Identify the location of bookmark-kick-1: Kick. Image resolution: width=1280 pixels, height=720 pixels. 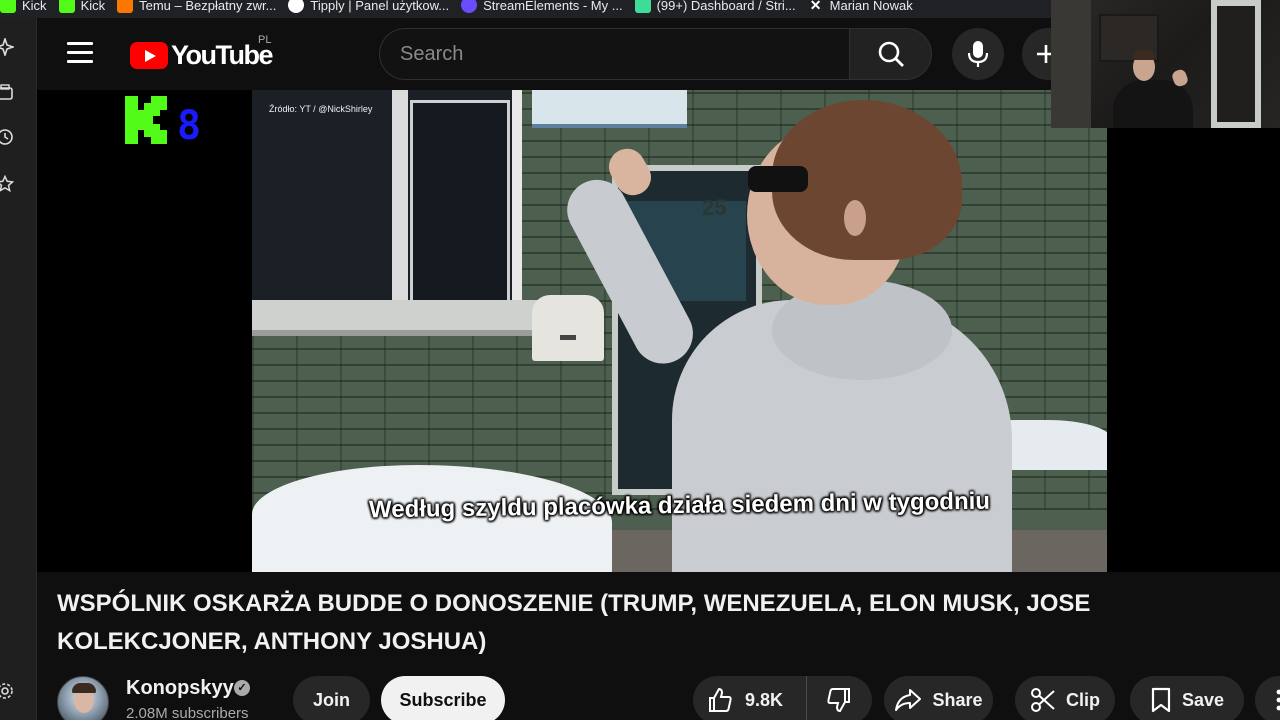
(23, 7).